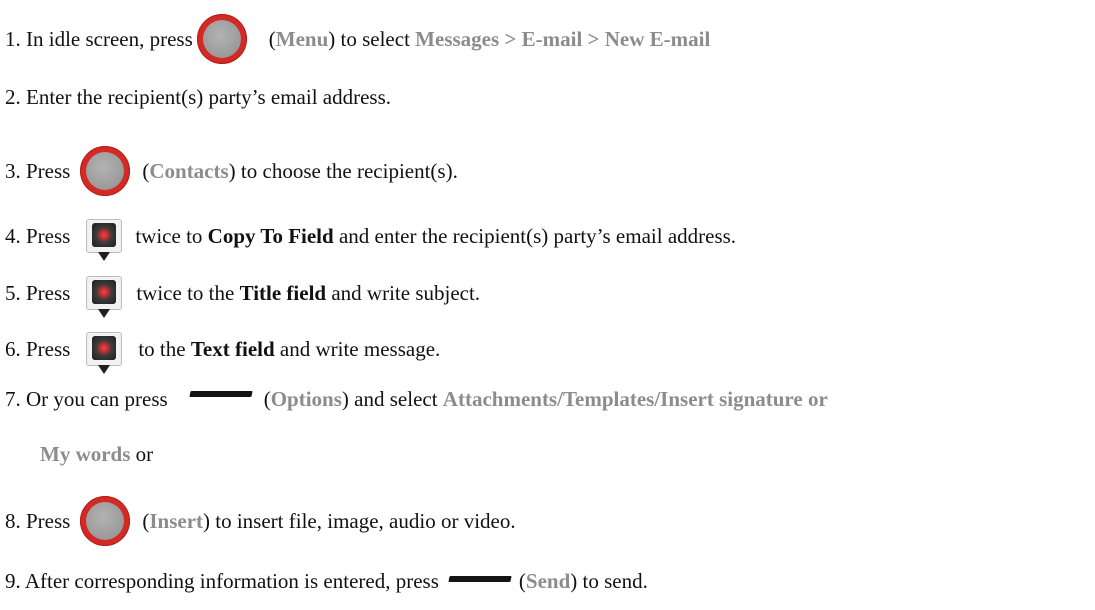 The image size is (1095, 610). Describe the element at coordinates (38, 349) in the screenshot. I see `step-6-text: 6. Press` at that location.